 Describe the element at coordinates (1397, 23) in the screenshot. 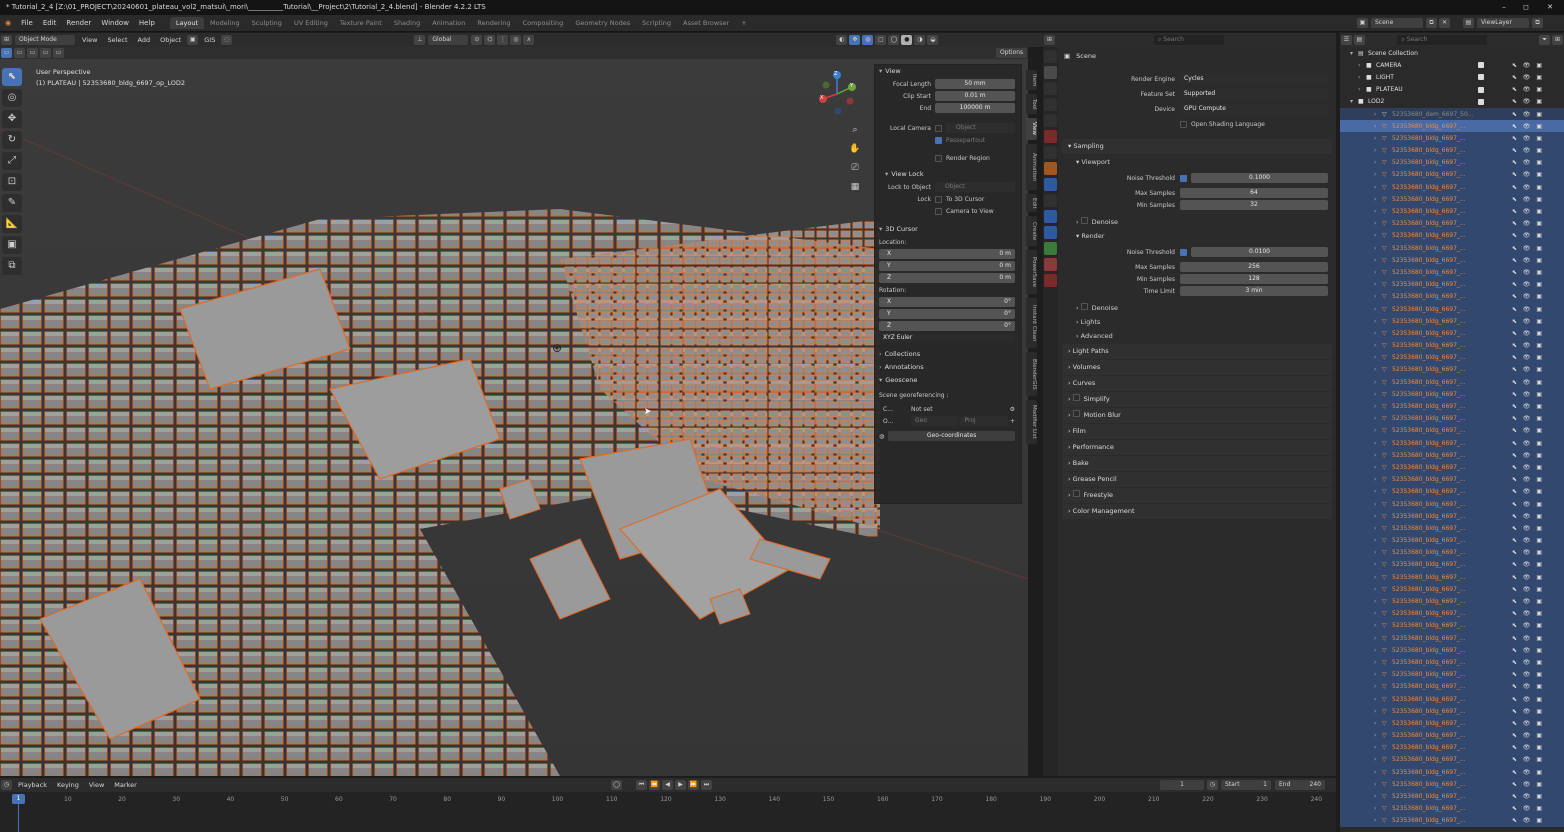

I see `scene-selector: Scene` at that location.